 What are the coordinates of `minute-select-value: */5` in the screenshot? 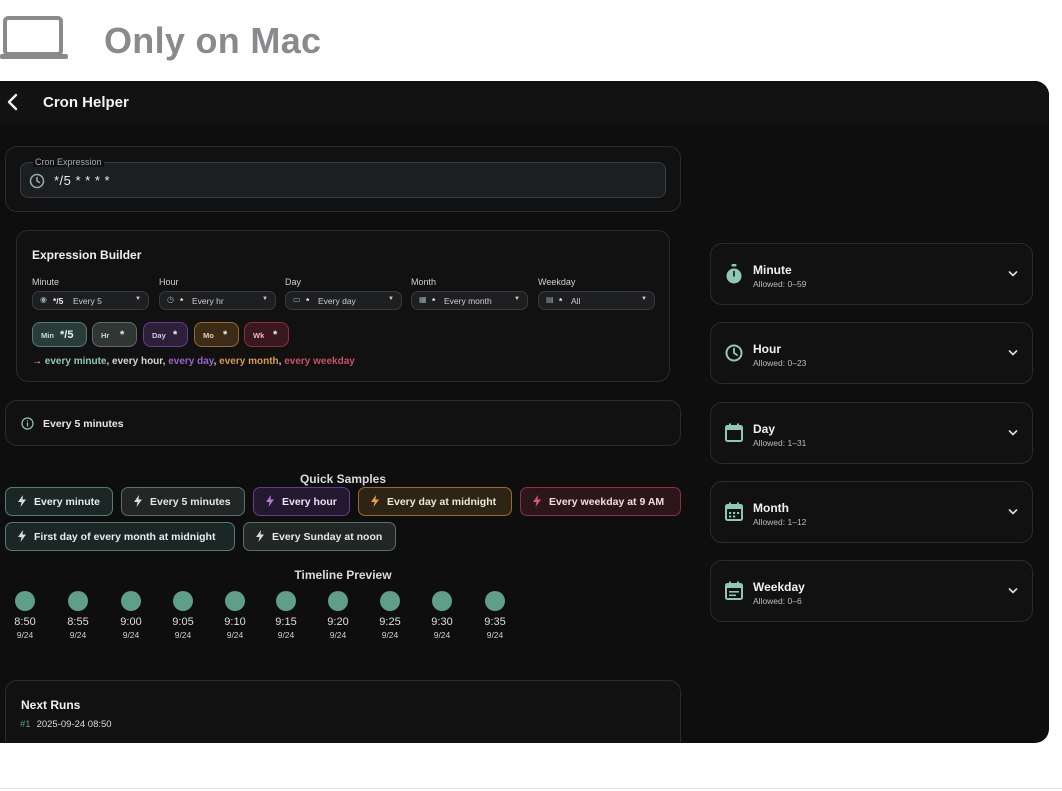 It's located at (58, 301).